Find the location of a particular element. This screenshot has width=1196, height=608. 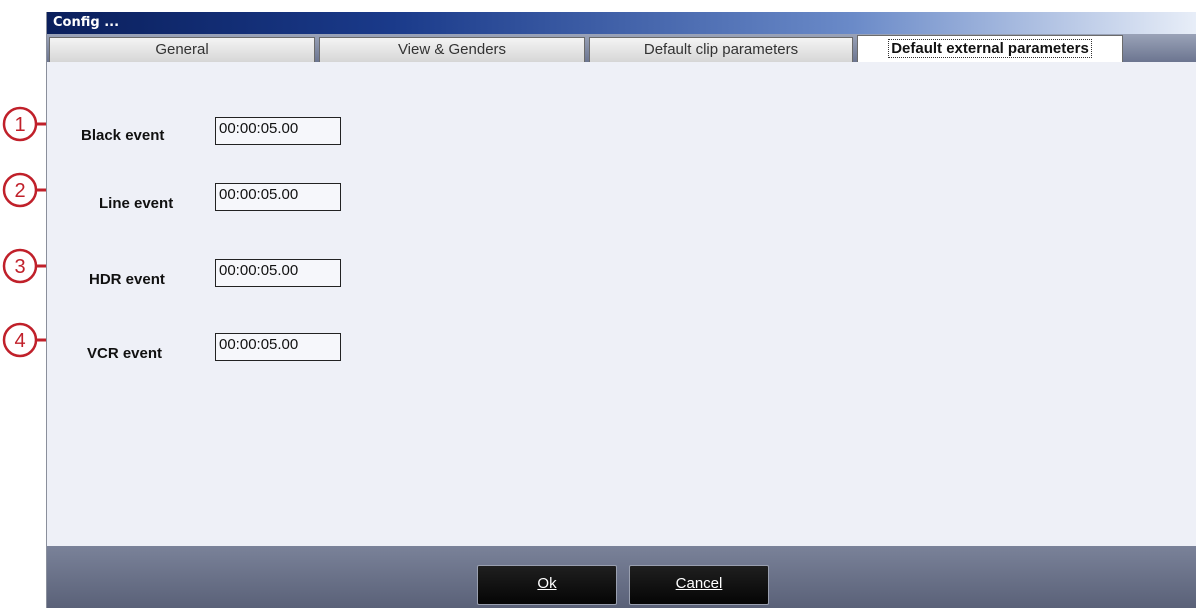

tab-general-label: General is located at coordinates (182, 49).